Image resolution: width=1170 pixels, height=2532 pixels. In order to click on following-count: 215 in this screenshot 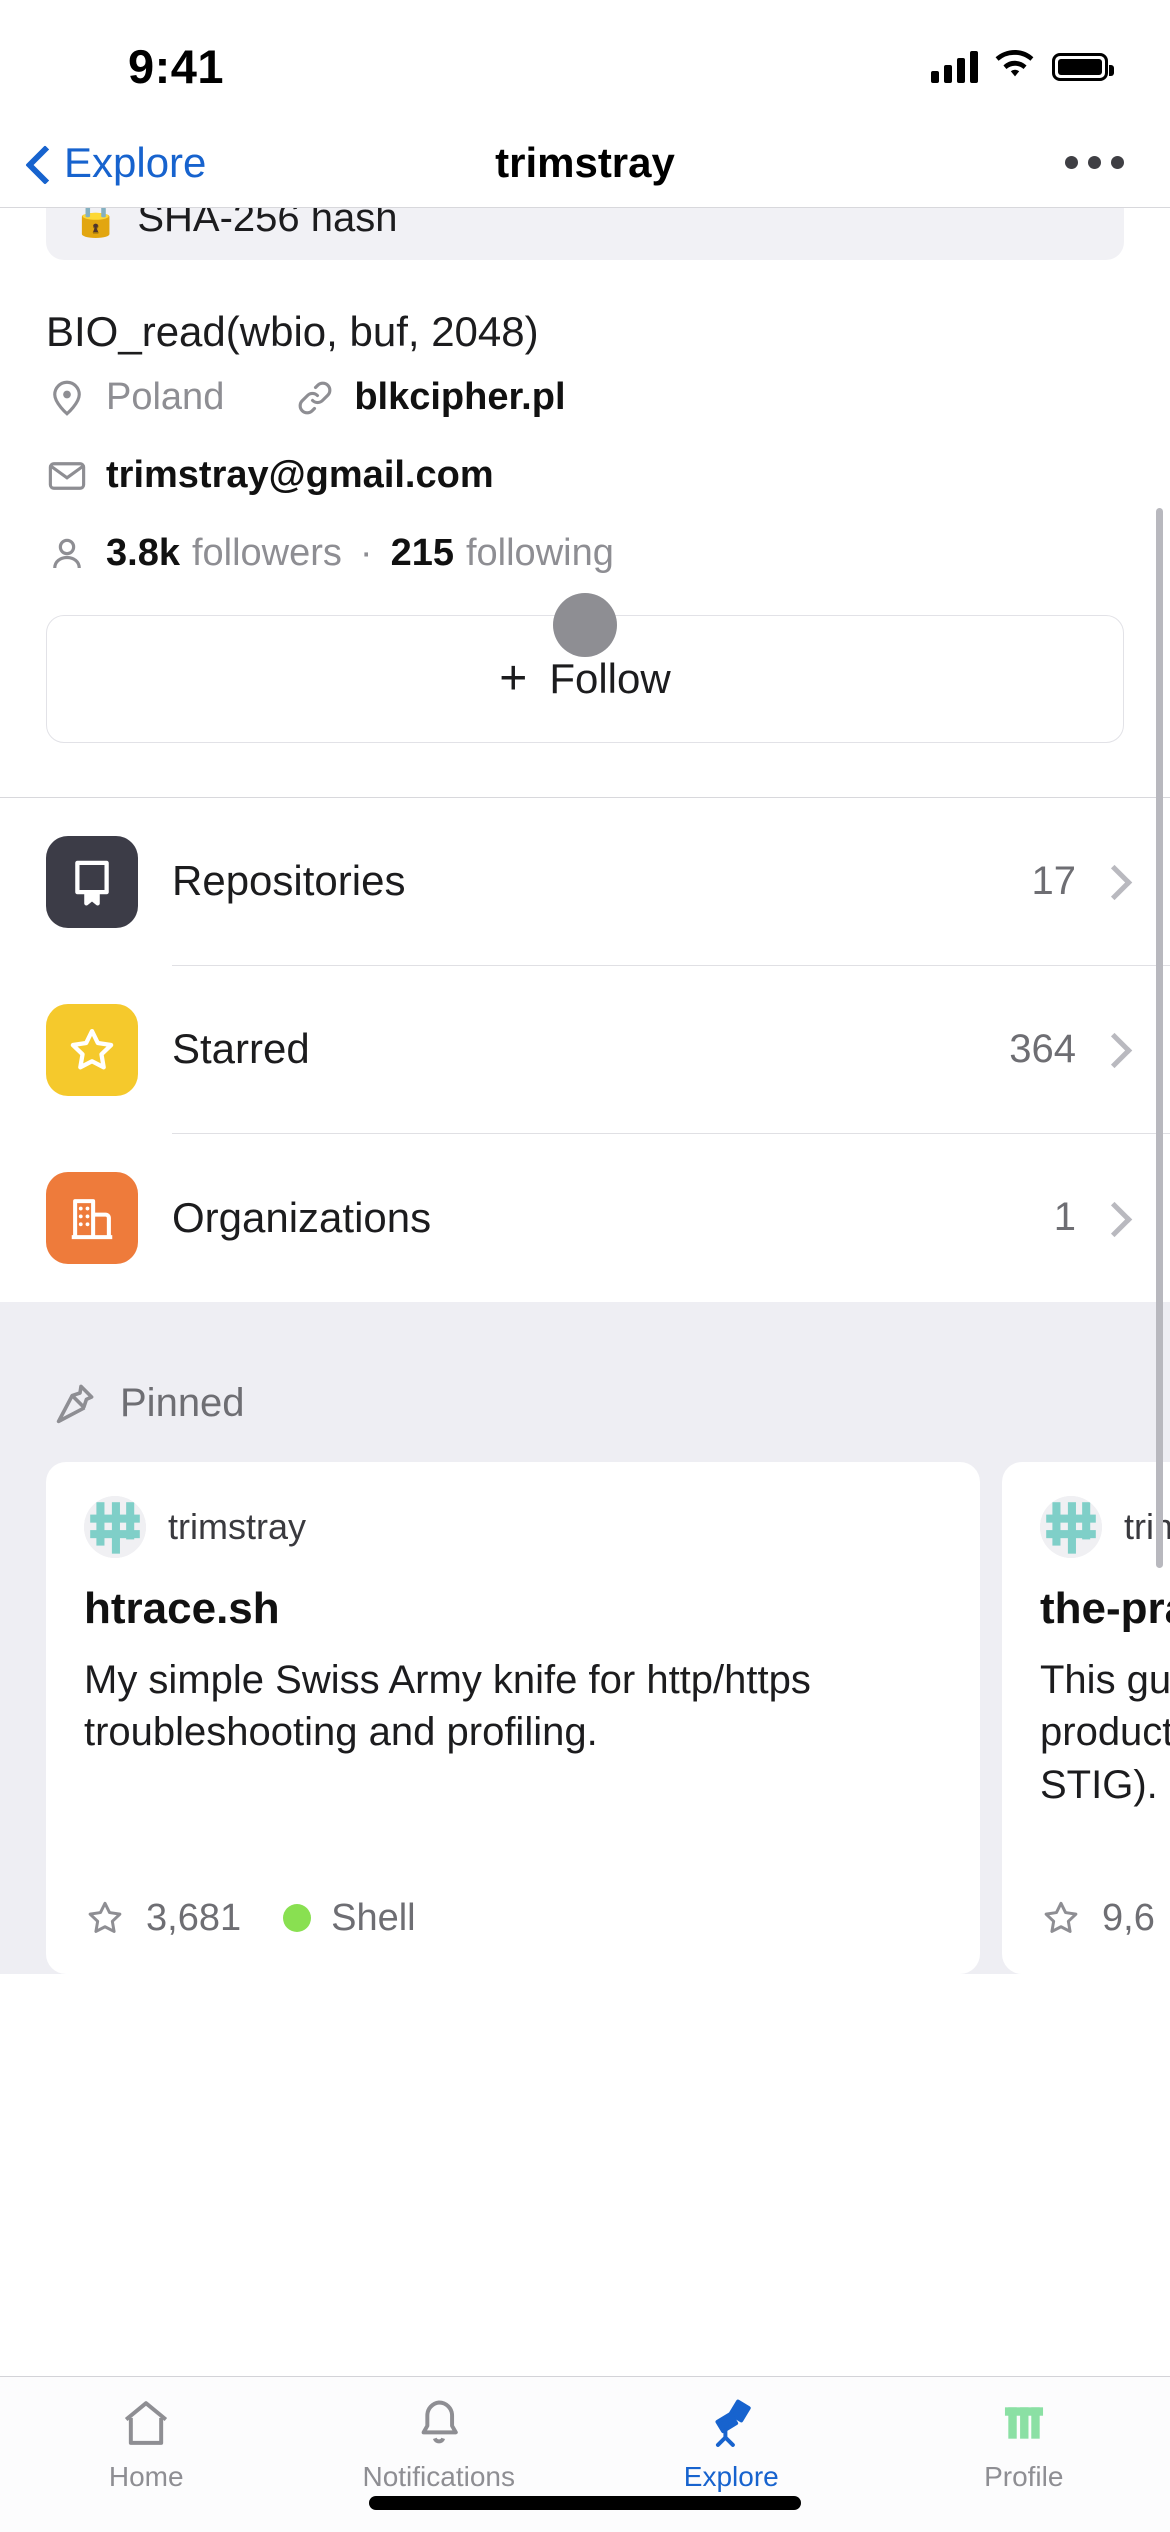, I will do `click(422, 553)`.